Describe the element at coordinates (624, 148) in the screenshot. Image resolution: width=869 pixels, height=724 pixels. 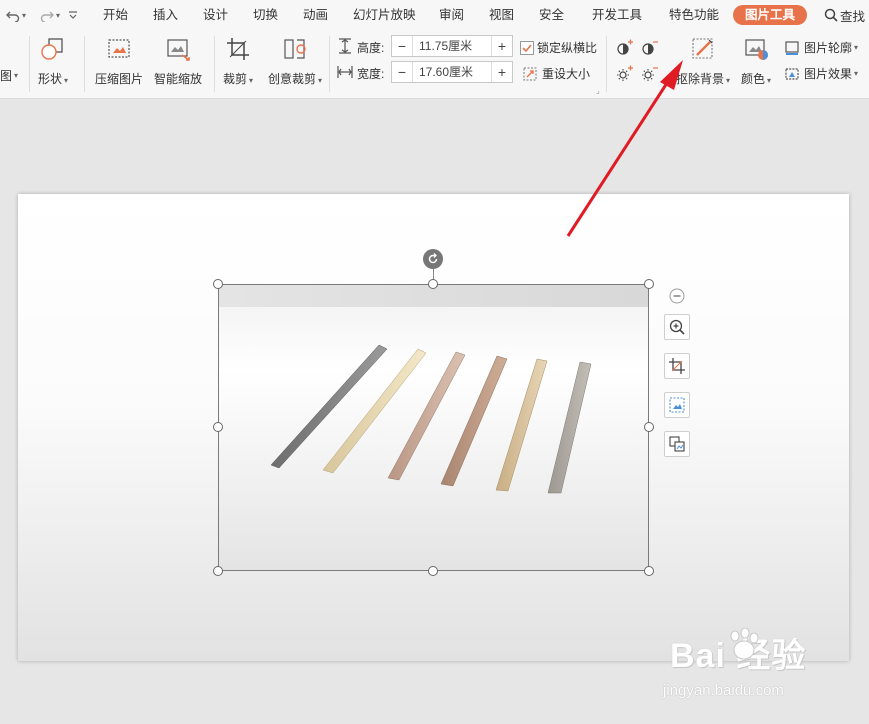
I see `annotation-arrow` at that location.